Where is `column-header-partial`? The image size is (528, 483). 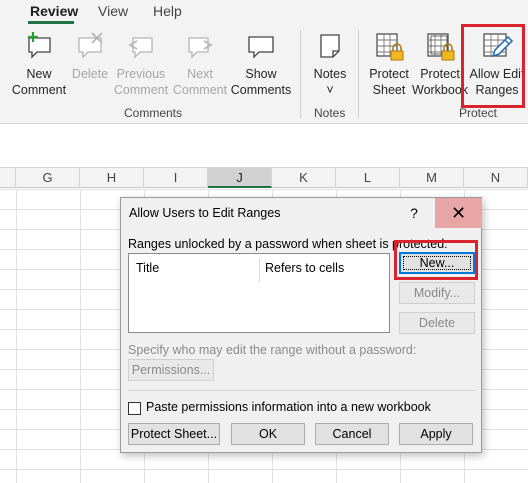 column-header-partial is located at coordinates (8, 178).